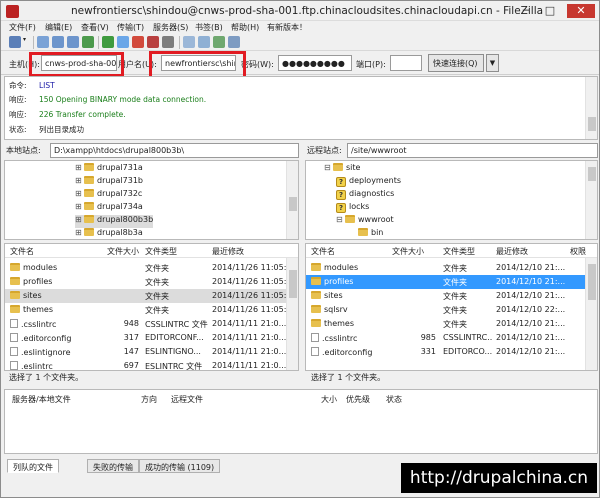  Describe the element at coordinates (368, 182) in the screenshot. I see `tree-item: ? deployments` at that location.